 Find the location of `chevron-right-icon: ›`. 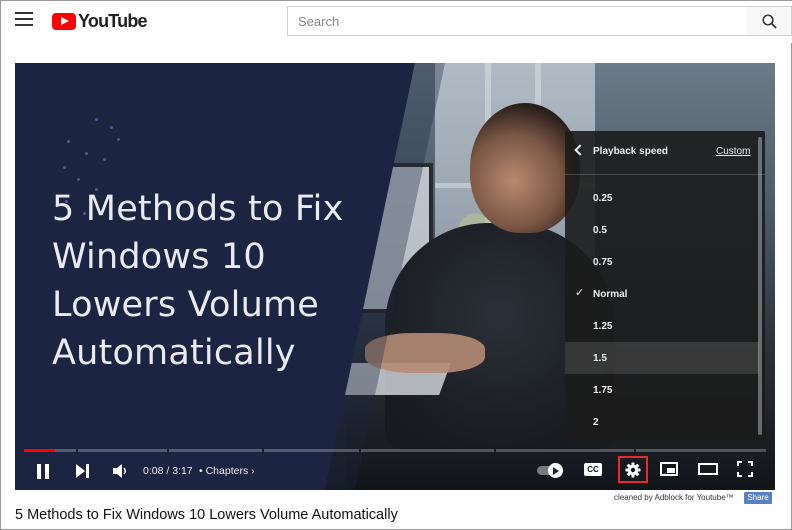

chevron-right-icon: › is located at coordinates (253, 471).